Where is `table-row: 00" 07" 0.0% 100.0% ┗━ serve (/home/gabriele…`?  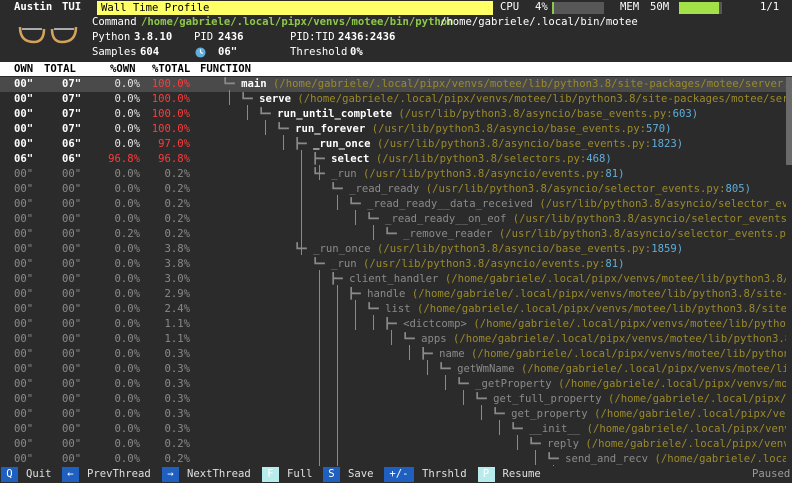
table-row: 00" 07" 0.0% 100.0% ┗━ serve (/home/gabriele… is located at coordinates (393, 99).